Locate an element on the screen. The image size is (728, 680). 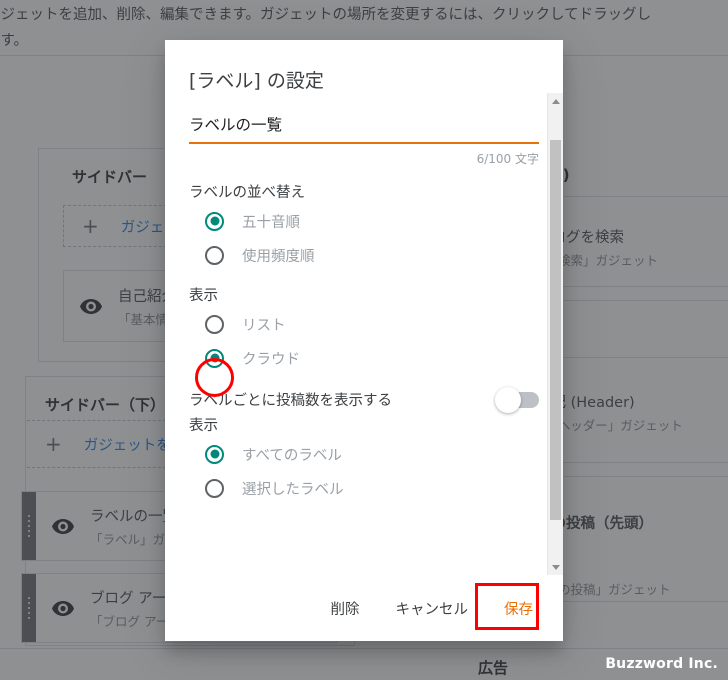
radio-label: 使用頻度順 is located at coordinates (278, 256).